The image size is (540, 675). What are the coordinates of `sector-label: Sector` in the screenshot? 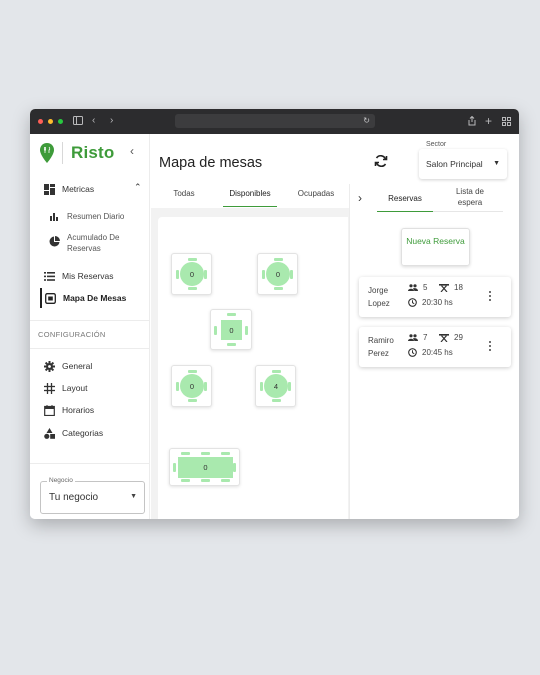 It's located at (436, 144).